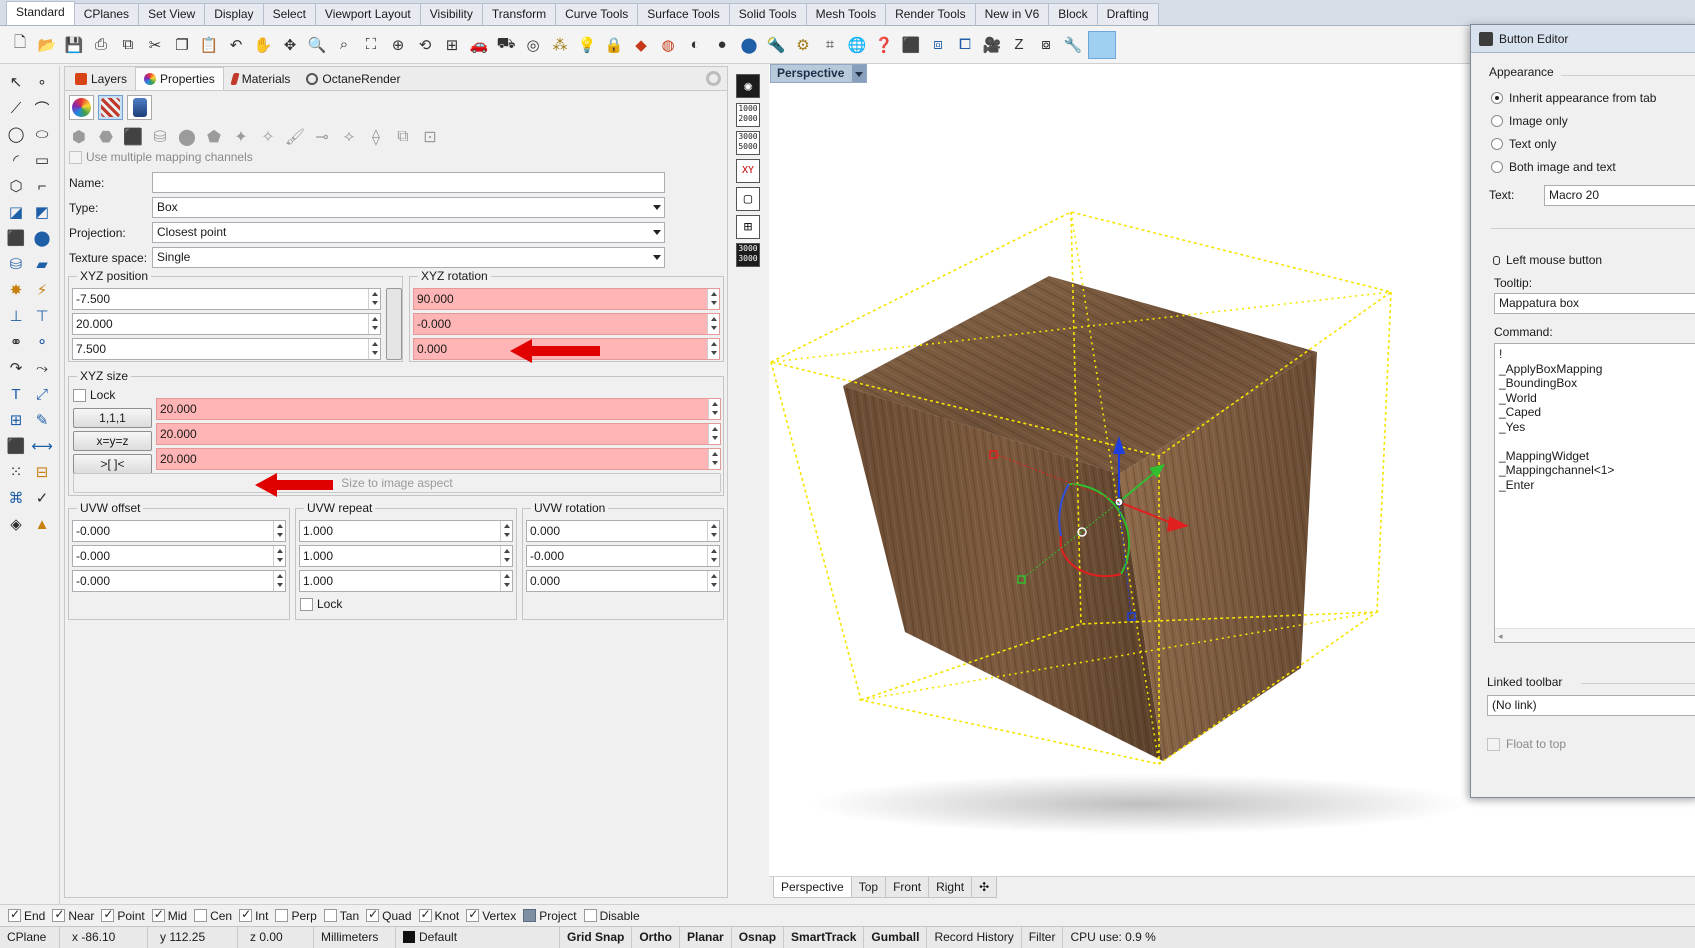 The height and width of the screenshot is (948, 1695). What do you see at coordinates (322, 137) in the screenshot?
I see `mapping-remove-icon: ⊸` at bounding box center [322, 137].